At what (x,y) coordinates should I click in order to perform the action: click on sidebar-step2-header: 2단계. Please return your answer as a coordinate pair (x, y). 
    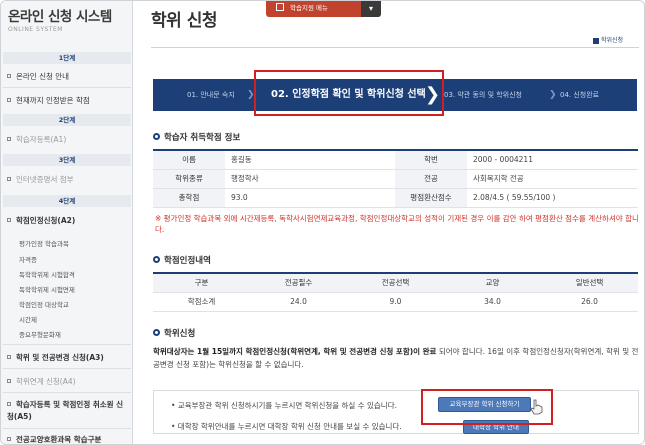
    Looking at the image, I should click on (67, 120).